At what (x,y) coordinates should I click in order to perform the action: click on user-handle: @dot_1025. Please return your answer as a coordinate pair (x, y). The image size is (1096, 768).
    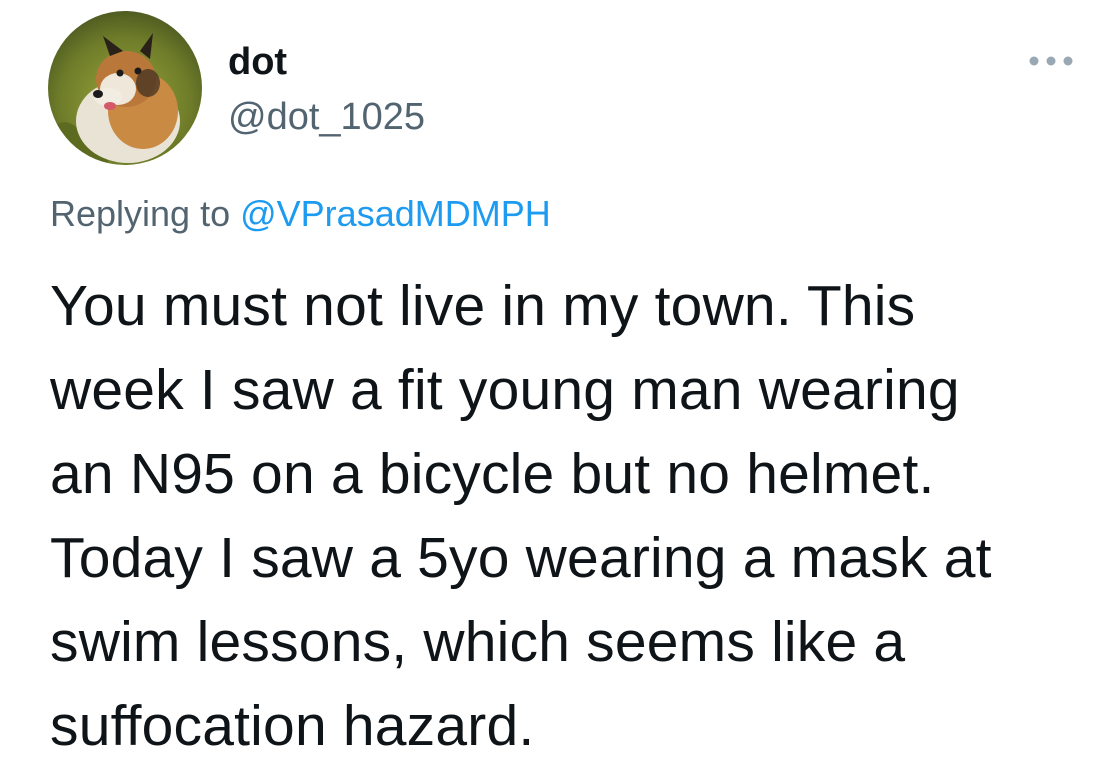
    Looking at the image, I should click on (326, 117).